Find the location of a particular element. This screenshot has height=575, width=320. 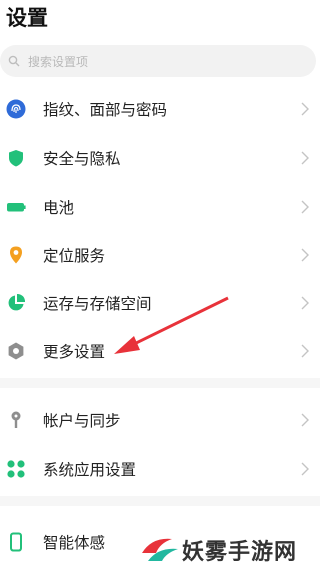

battery-icon is located at coordinates (16, 207).